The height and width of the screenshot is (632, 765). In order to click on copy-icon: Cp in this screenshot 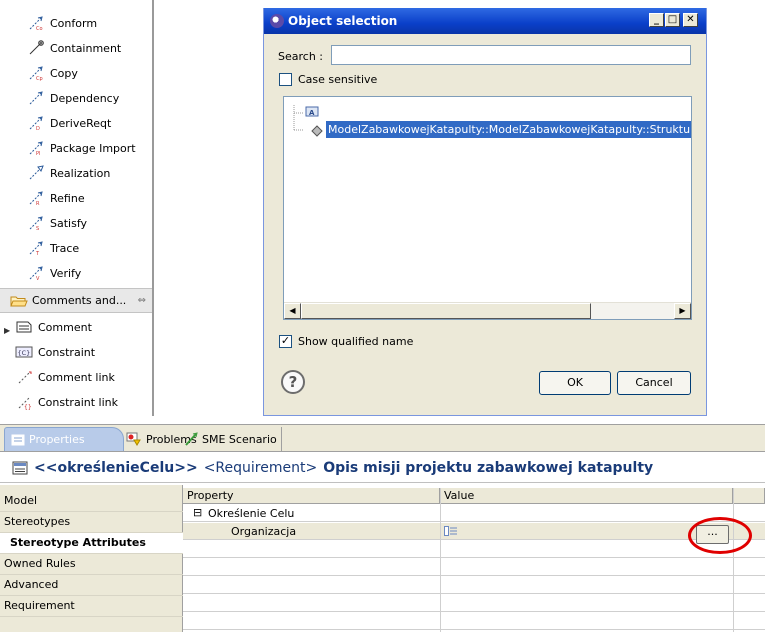, I will do `click(36, 73)`.